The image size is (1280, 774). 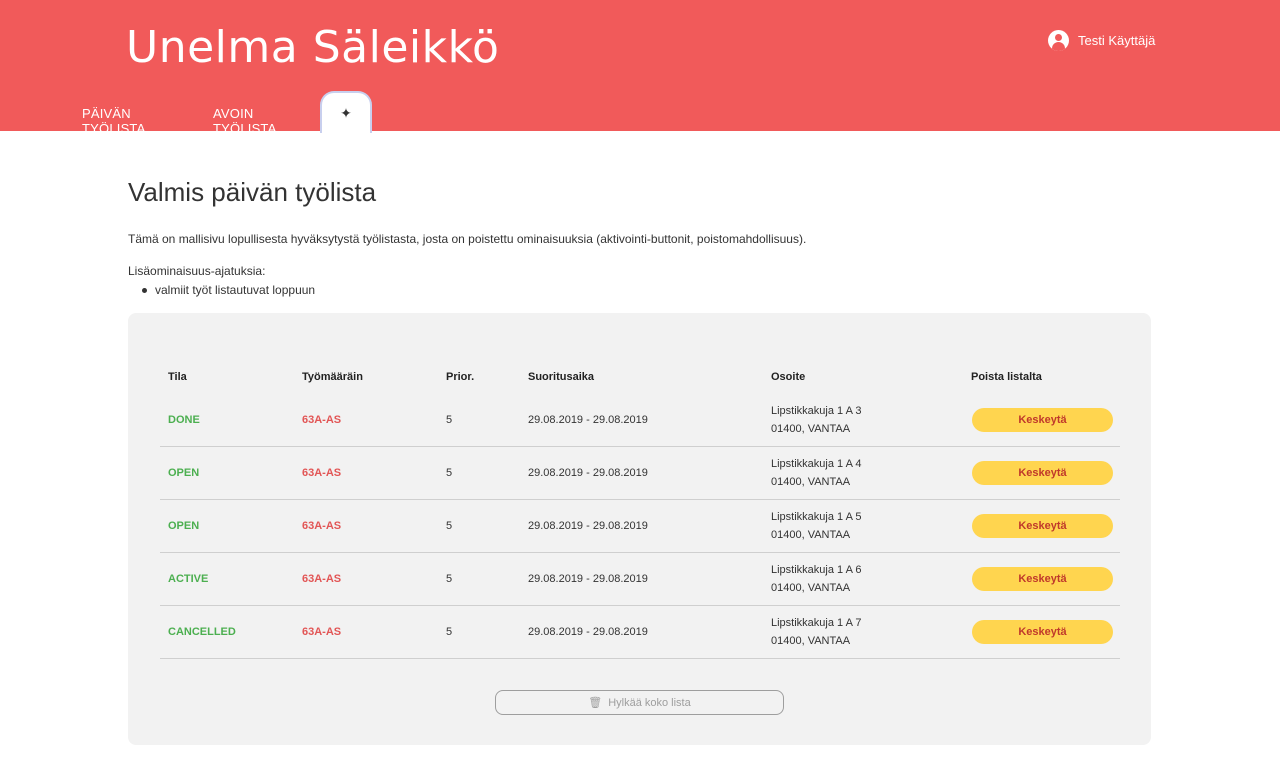 I want to click on nav-open-list: AVOIN TYÖLISTA, so click(x=244, y=121).